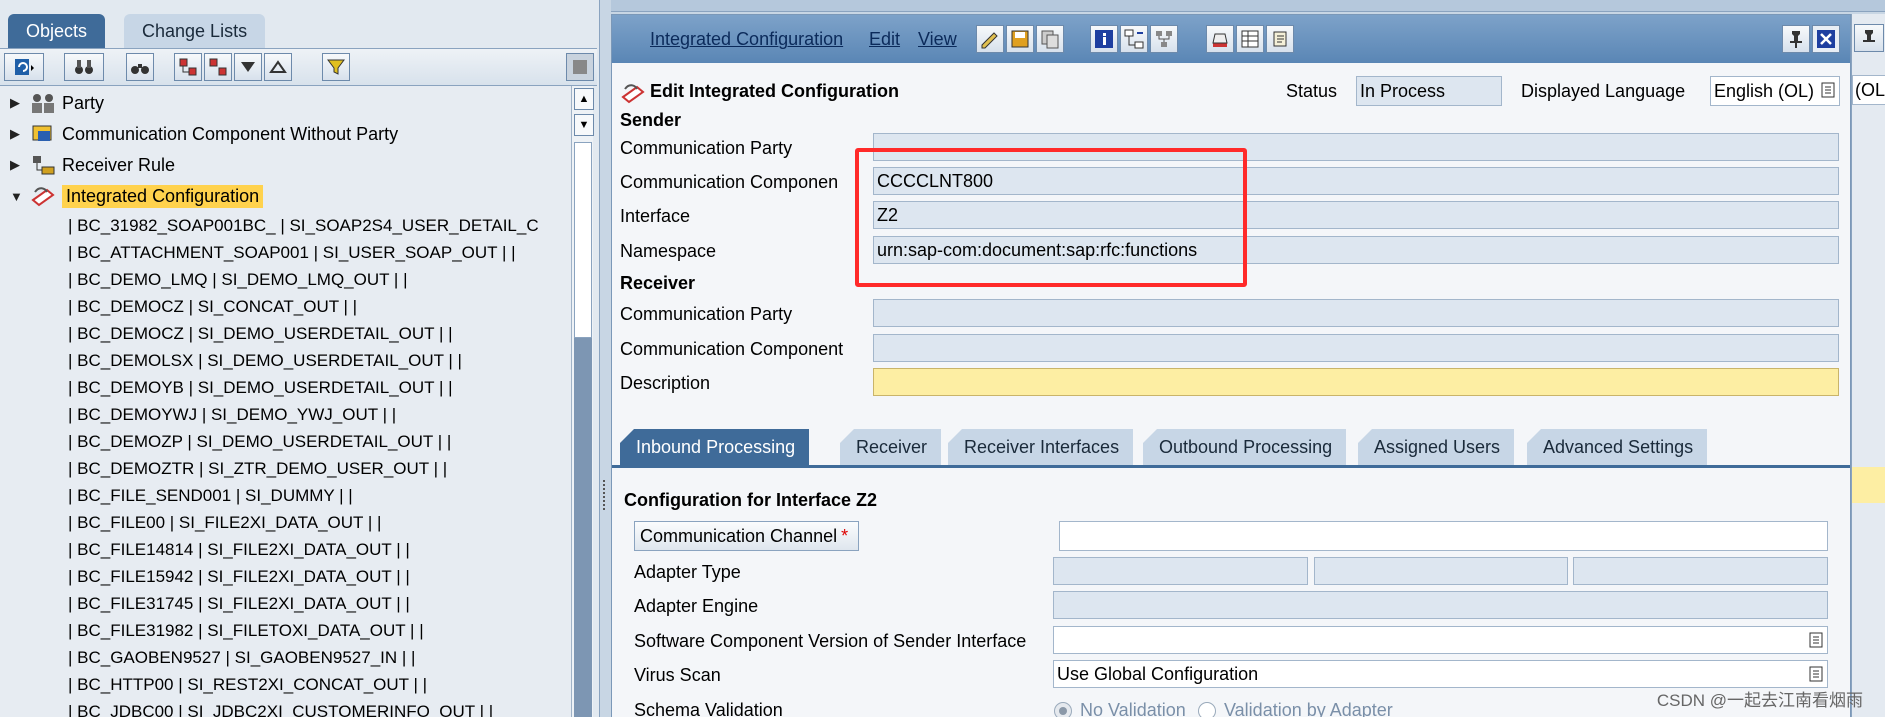 This screenshot has height=717, width=1885. I want to click on move-down-button, so click(248, 67).